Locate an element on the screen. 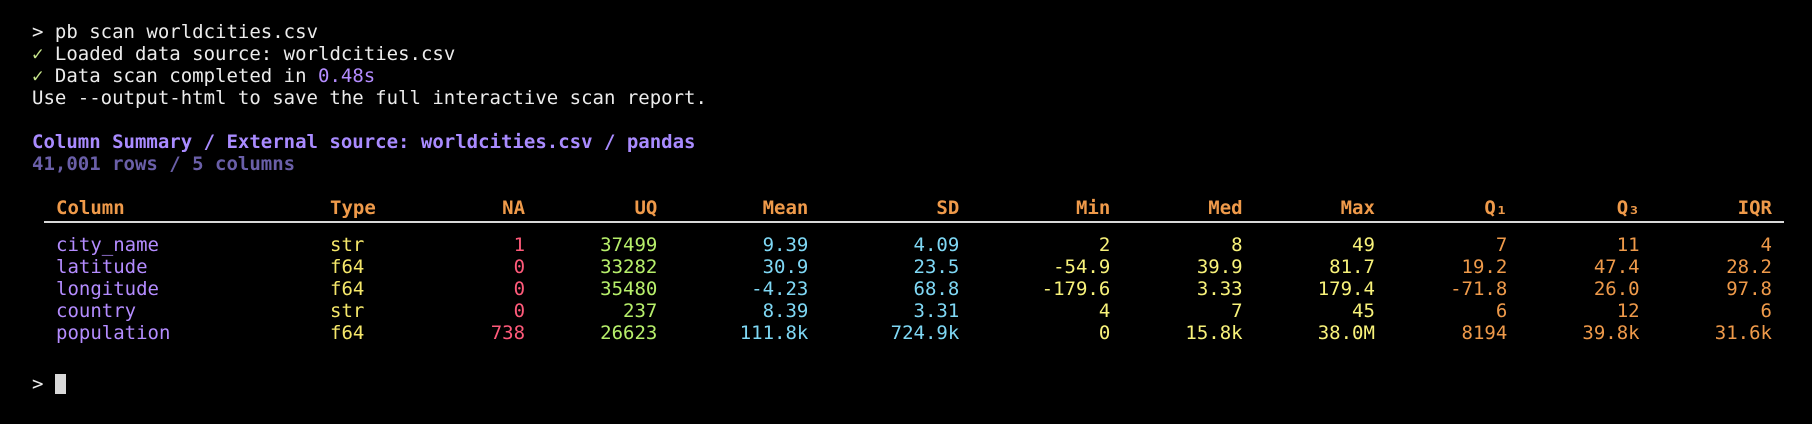 This screenshot has height=424, width=1812. cell-q1: 6 is located at coordinates (1501, 311).